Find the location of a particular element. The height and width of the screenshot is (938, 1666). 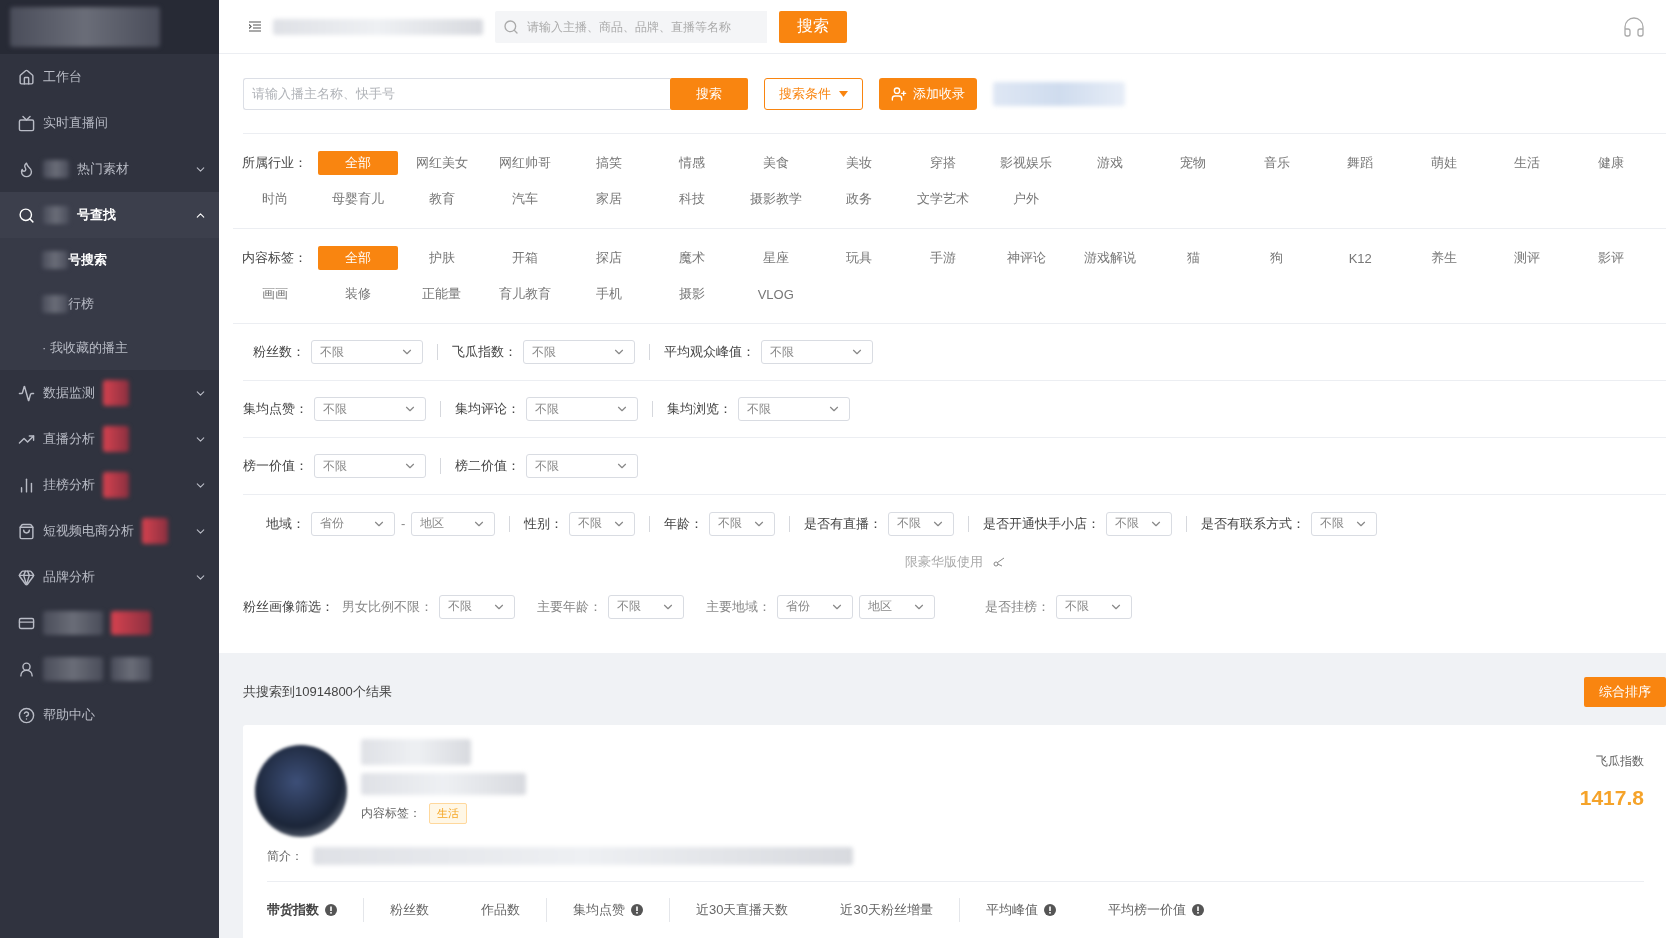

sidebar-item: 工作台 is located at coordinates (109, 77).